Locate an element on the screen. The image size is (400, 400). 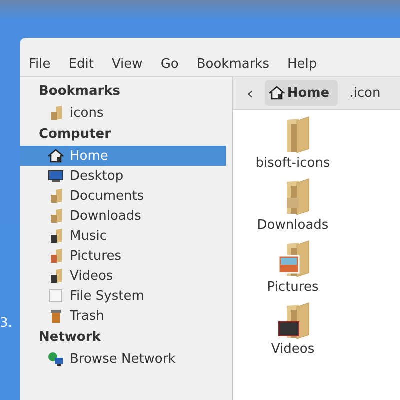
section-heading: Network is located at coordinates (70, 338).